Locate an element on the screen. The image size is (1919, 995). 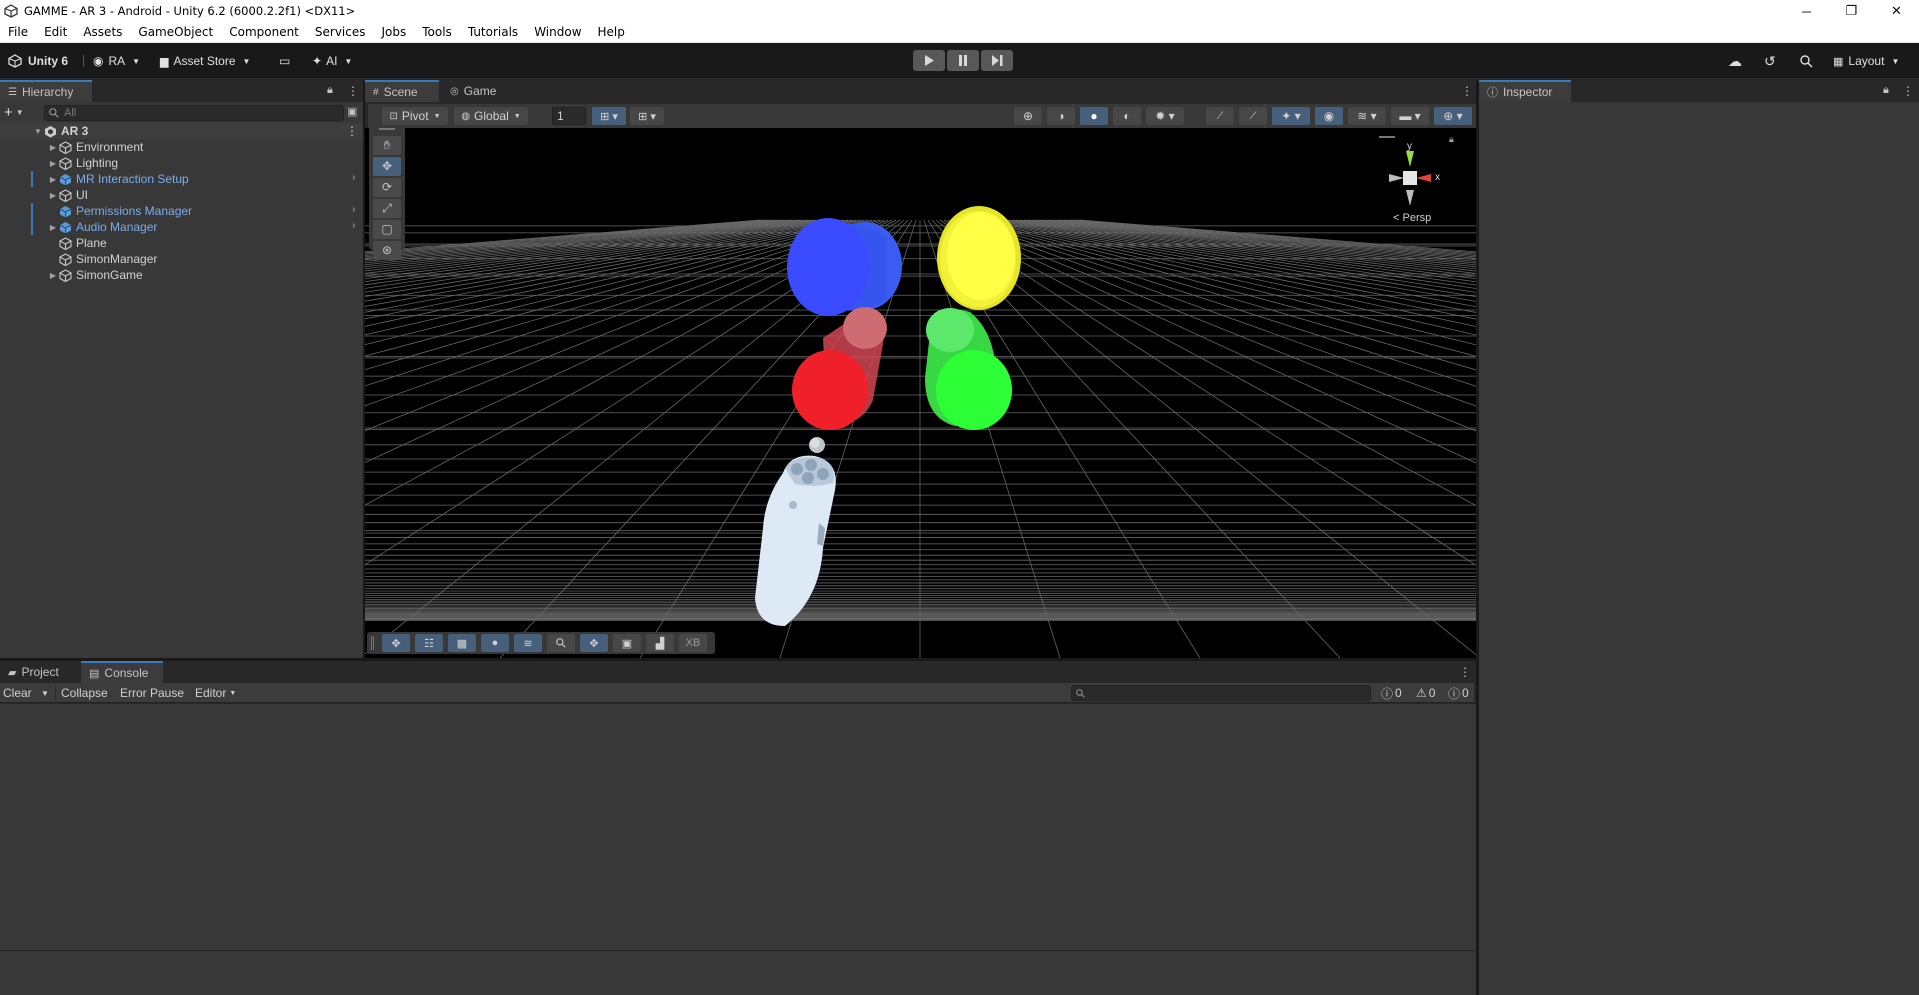
orientation-toggle: ⊕ is located at coordinates (1028, 116).